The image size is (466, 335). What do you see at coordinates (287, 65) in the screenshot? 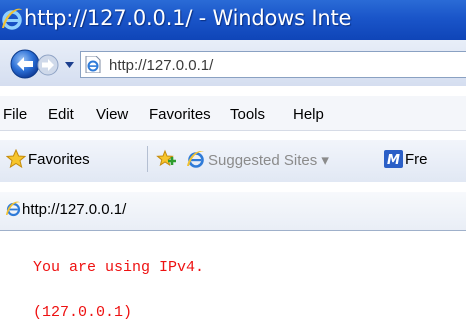
I see `address-input` at bounding box center [287, 65].